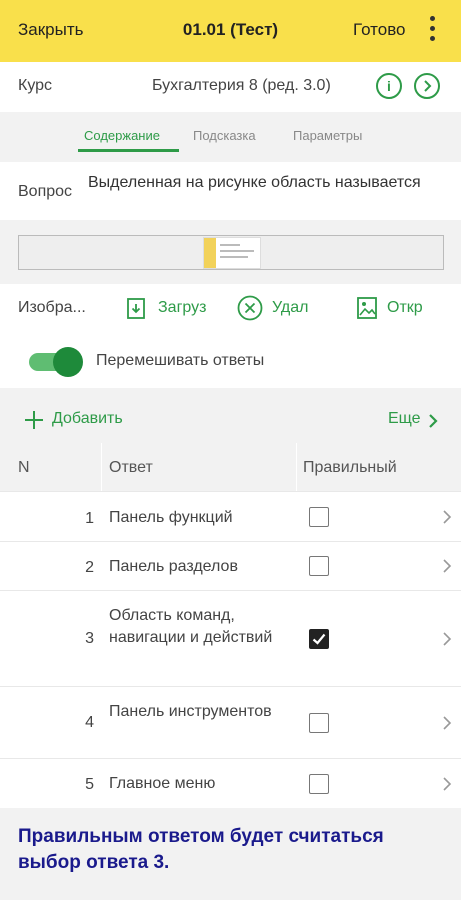 This screenshot has width=461, height=900. What do you see at coordinates (35, 85) in the screenshot?
I see `course-label: Курс` at bounding box center [35, 85].